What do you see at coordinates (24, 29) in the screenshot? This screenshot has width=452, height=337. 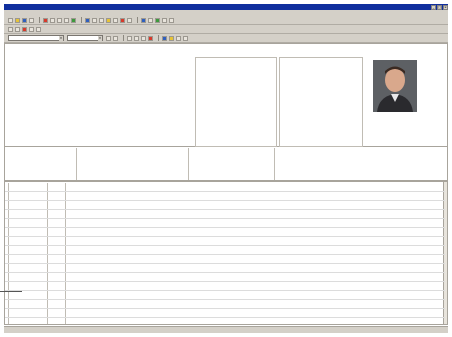 I see `alert-icon` at bounding box center [24, 29].